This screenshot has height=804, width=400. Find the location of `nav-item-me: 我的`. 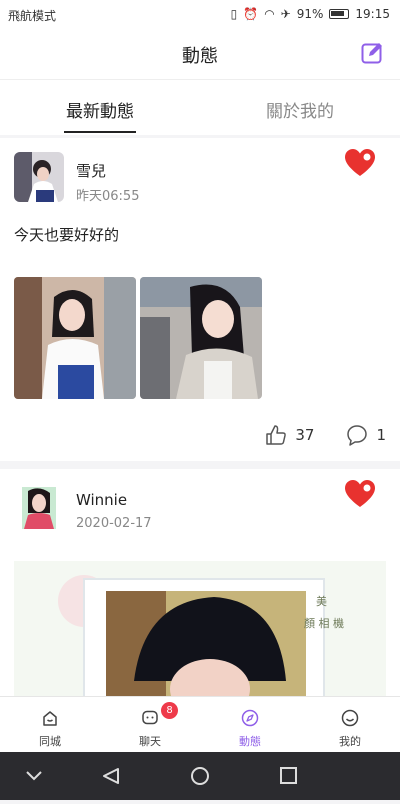

nav-item-me: 我的 is located at coordinates (350, 724).